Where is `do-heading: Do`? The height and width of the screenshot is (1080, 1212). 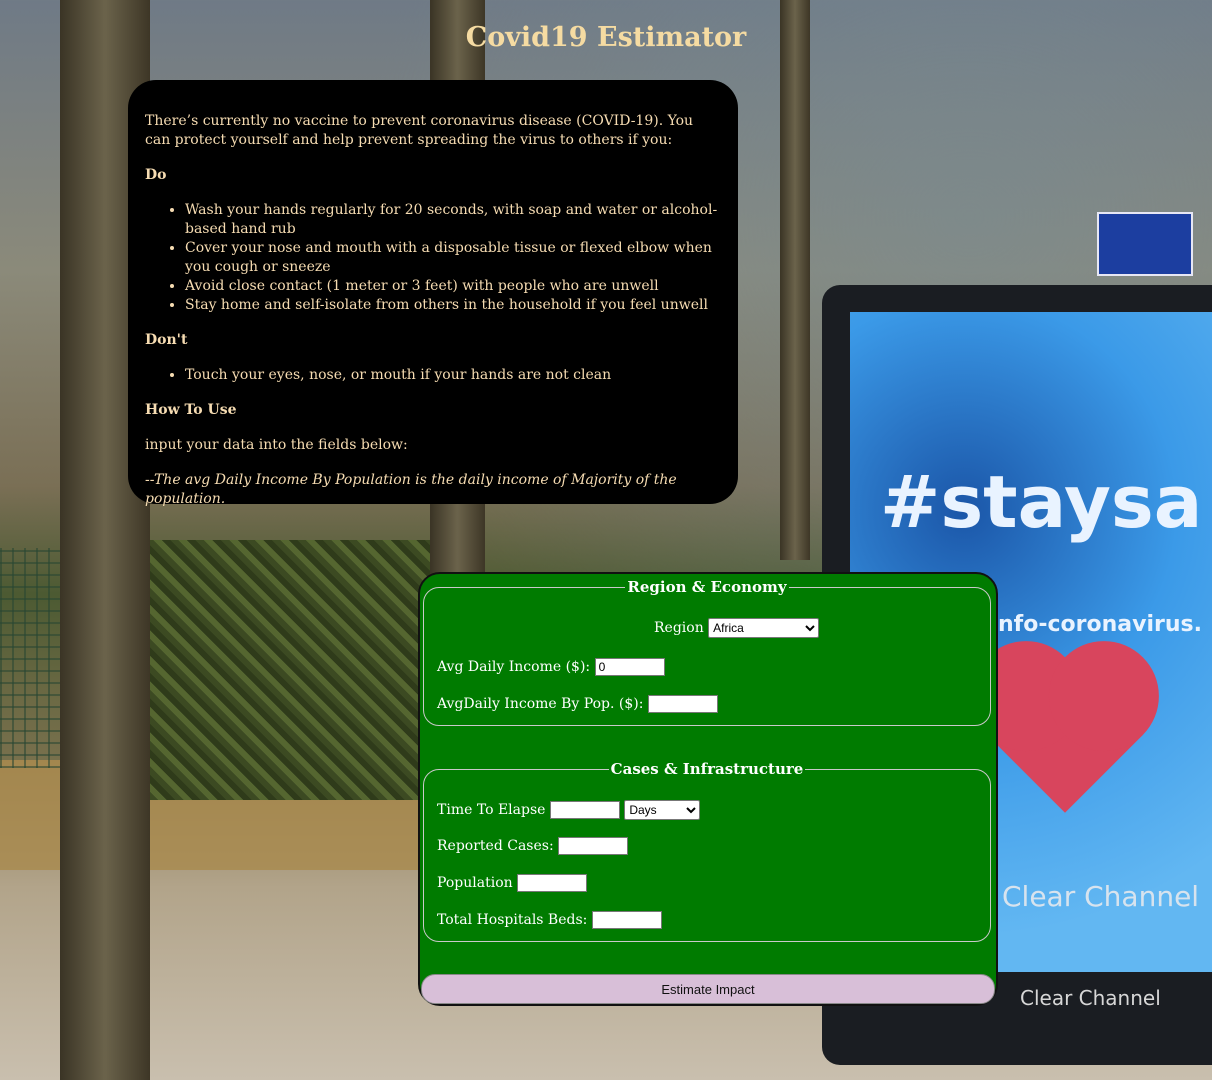 do-heading: Do is located at coordinates (156, 175).